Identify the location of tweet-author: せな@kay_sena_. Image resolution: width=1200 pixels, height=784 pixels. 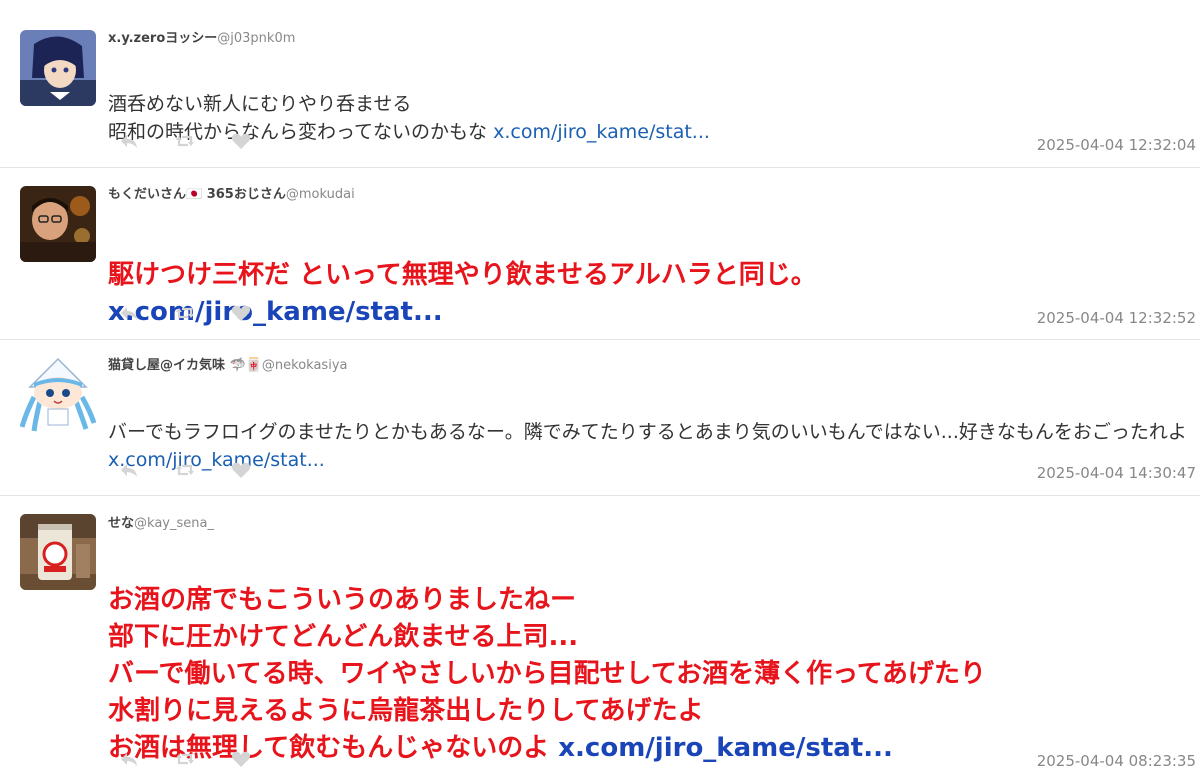
(161, 524).